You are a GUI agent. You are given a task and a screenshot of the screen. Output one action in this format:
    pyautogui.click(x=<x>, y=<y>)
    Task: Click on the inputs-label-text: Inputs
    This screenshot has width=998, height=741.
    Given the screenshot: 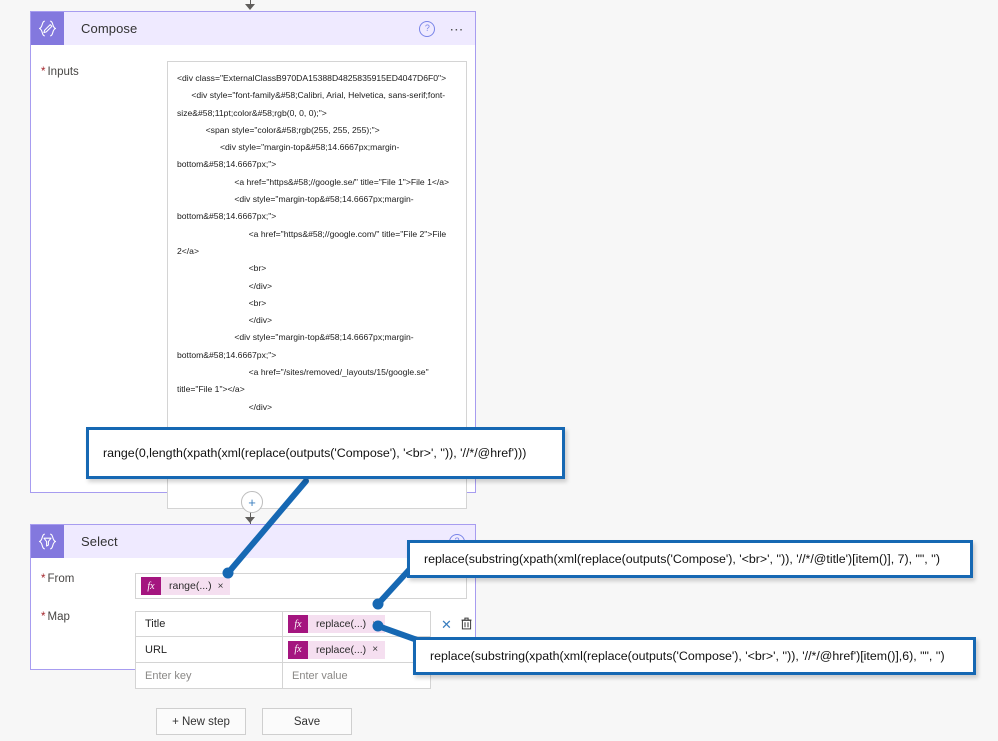 What is the action you would take?
    pyautogui.click(x=63, y=72)
    